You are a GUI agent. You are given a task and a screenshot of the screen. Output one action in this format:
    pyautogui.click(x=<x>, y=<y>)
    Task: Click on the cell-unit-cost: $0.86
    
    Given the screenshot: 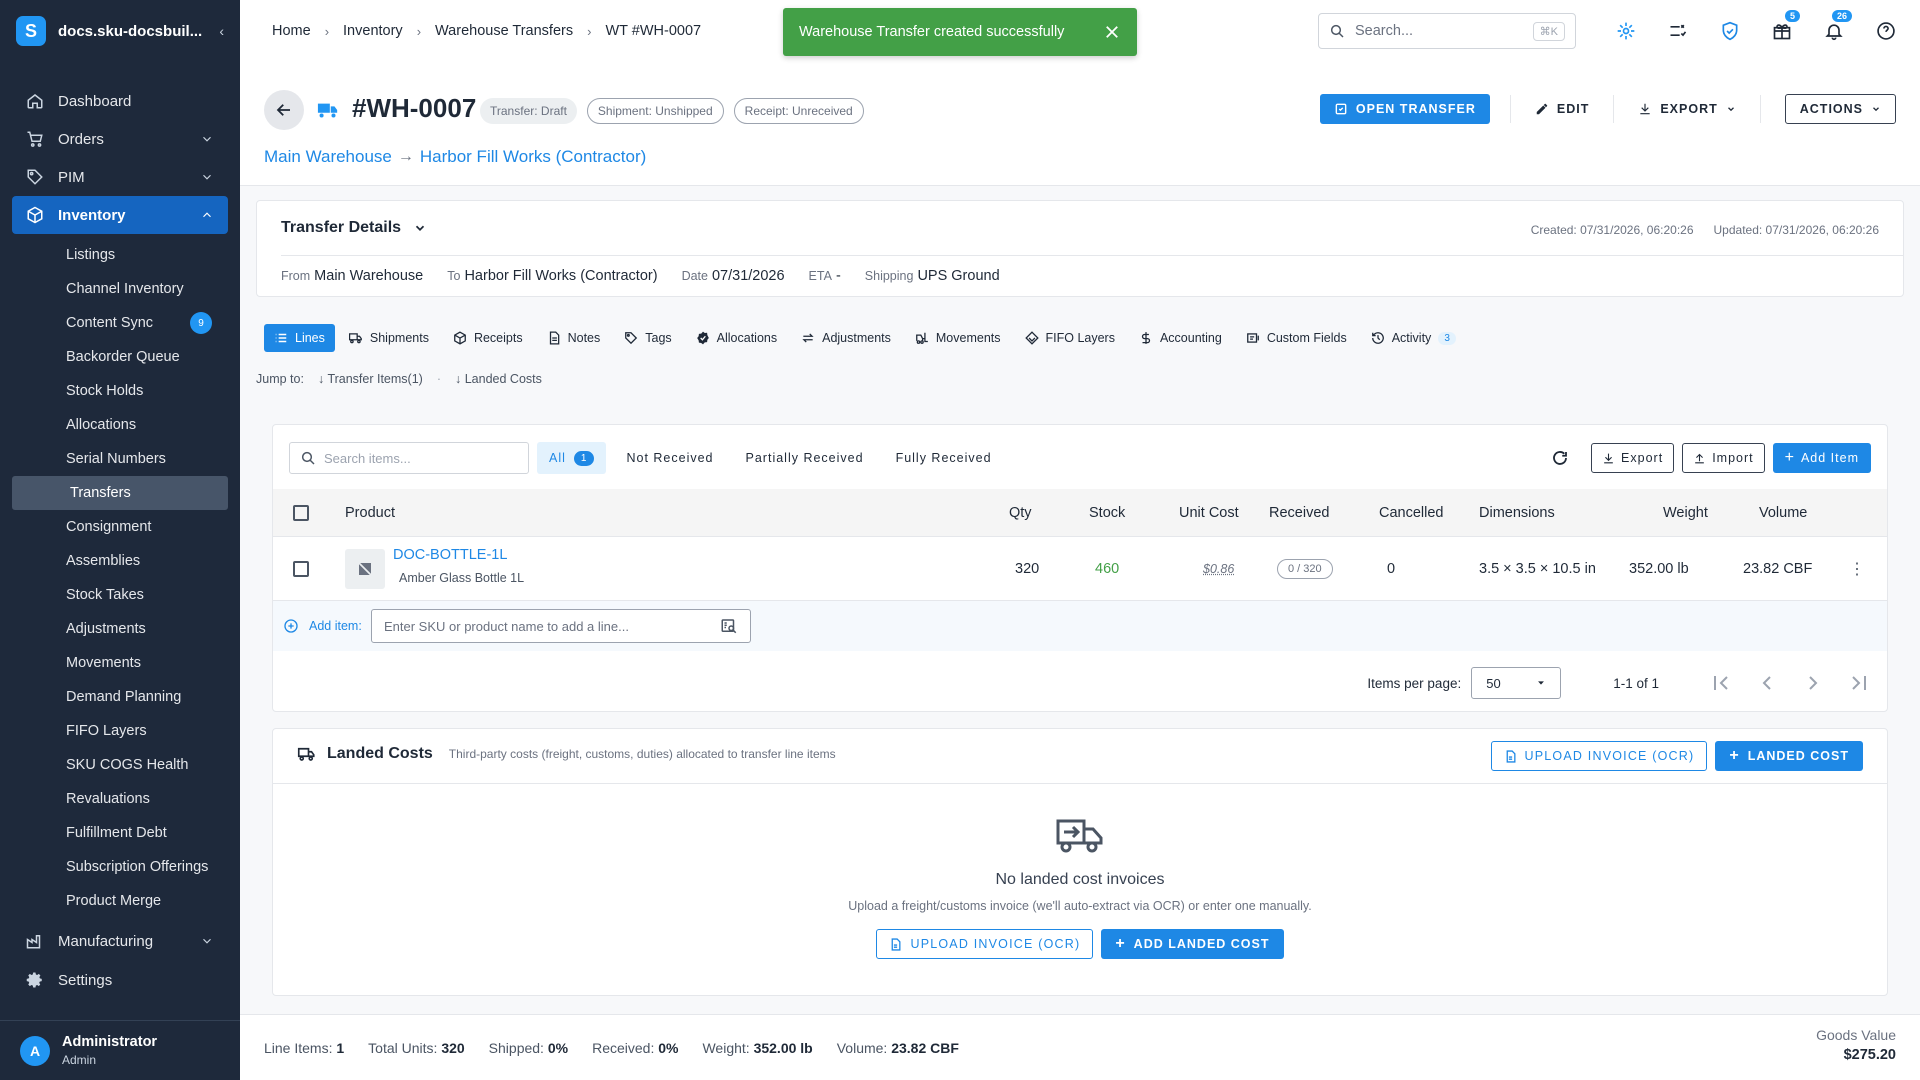 What is the action you would take?
    pyautogui.click(x=1218, y=569)
    